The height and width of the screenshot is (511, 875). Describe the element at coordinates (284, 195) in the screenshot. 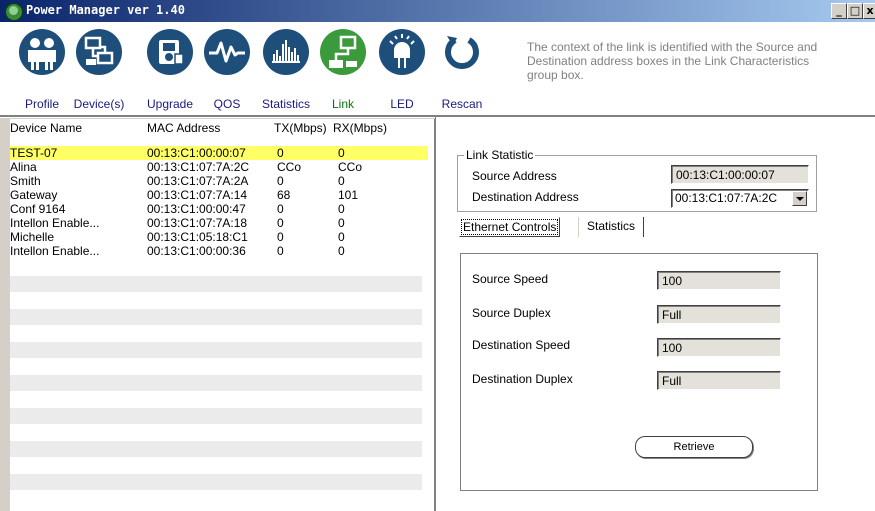

I see `tx-cell: 68` at that location.